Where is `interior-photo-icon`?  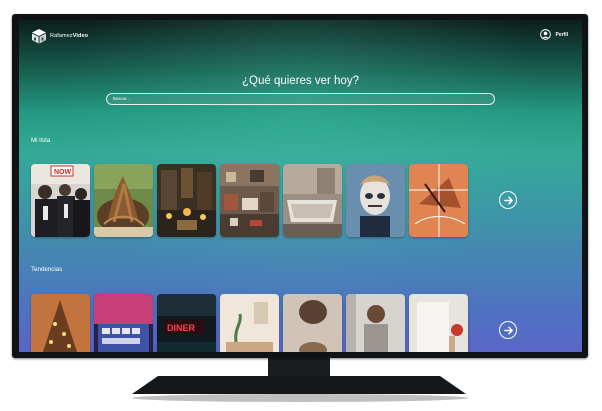
interior-photo-icon is located at coordinates (249, 323).